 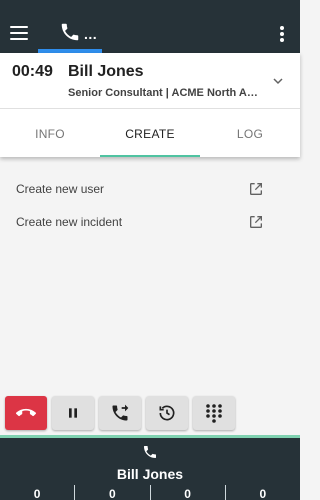 I want to click on counter-3: 0, so click(x=187, y=492).